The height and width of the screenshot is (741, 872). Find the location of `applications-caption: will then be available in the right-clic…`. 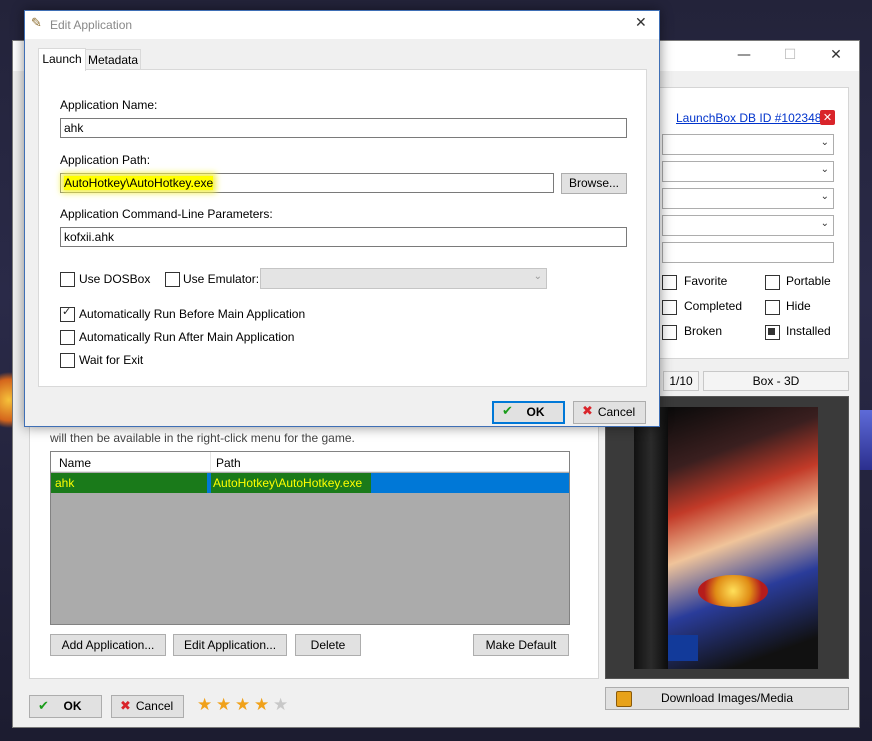

applications-caption: will then be available in the right-clic… is located at coordinates (202, 438).